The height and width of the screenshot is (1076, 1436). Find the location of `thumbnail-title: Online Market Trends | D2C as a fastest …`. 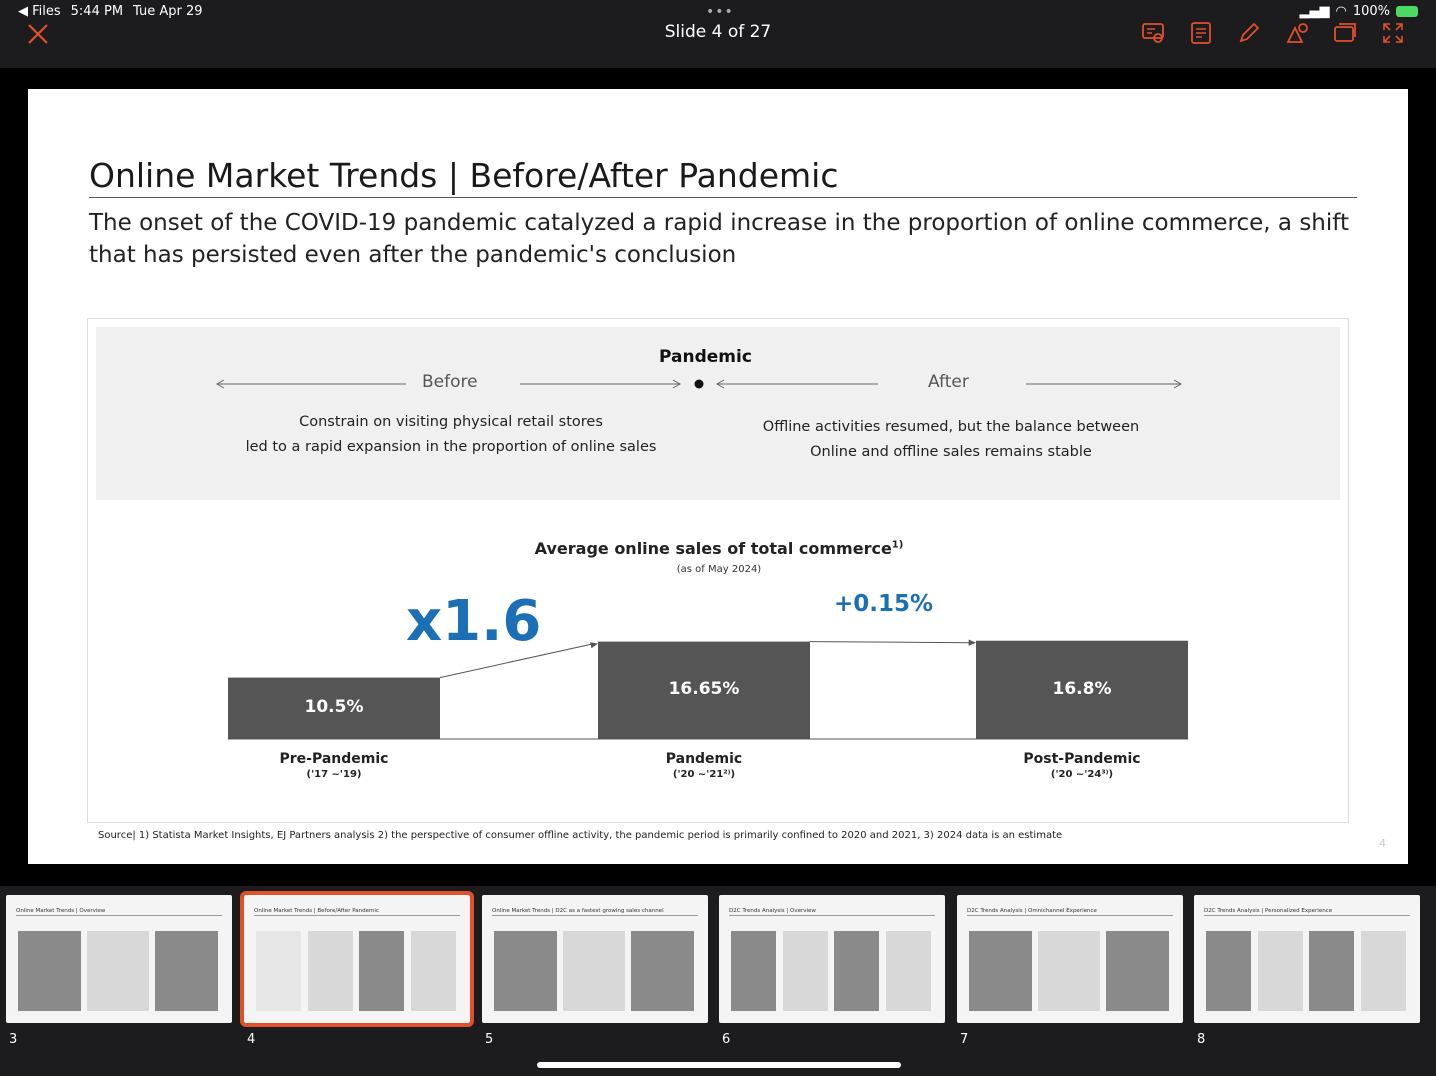

thumbnail-title: Online Market Trends | D2C as a fastest … is located at coordinates (578, 911).